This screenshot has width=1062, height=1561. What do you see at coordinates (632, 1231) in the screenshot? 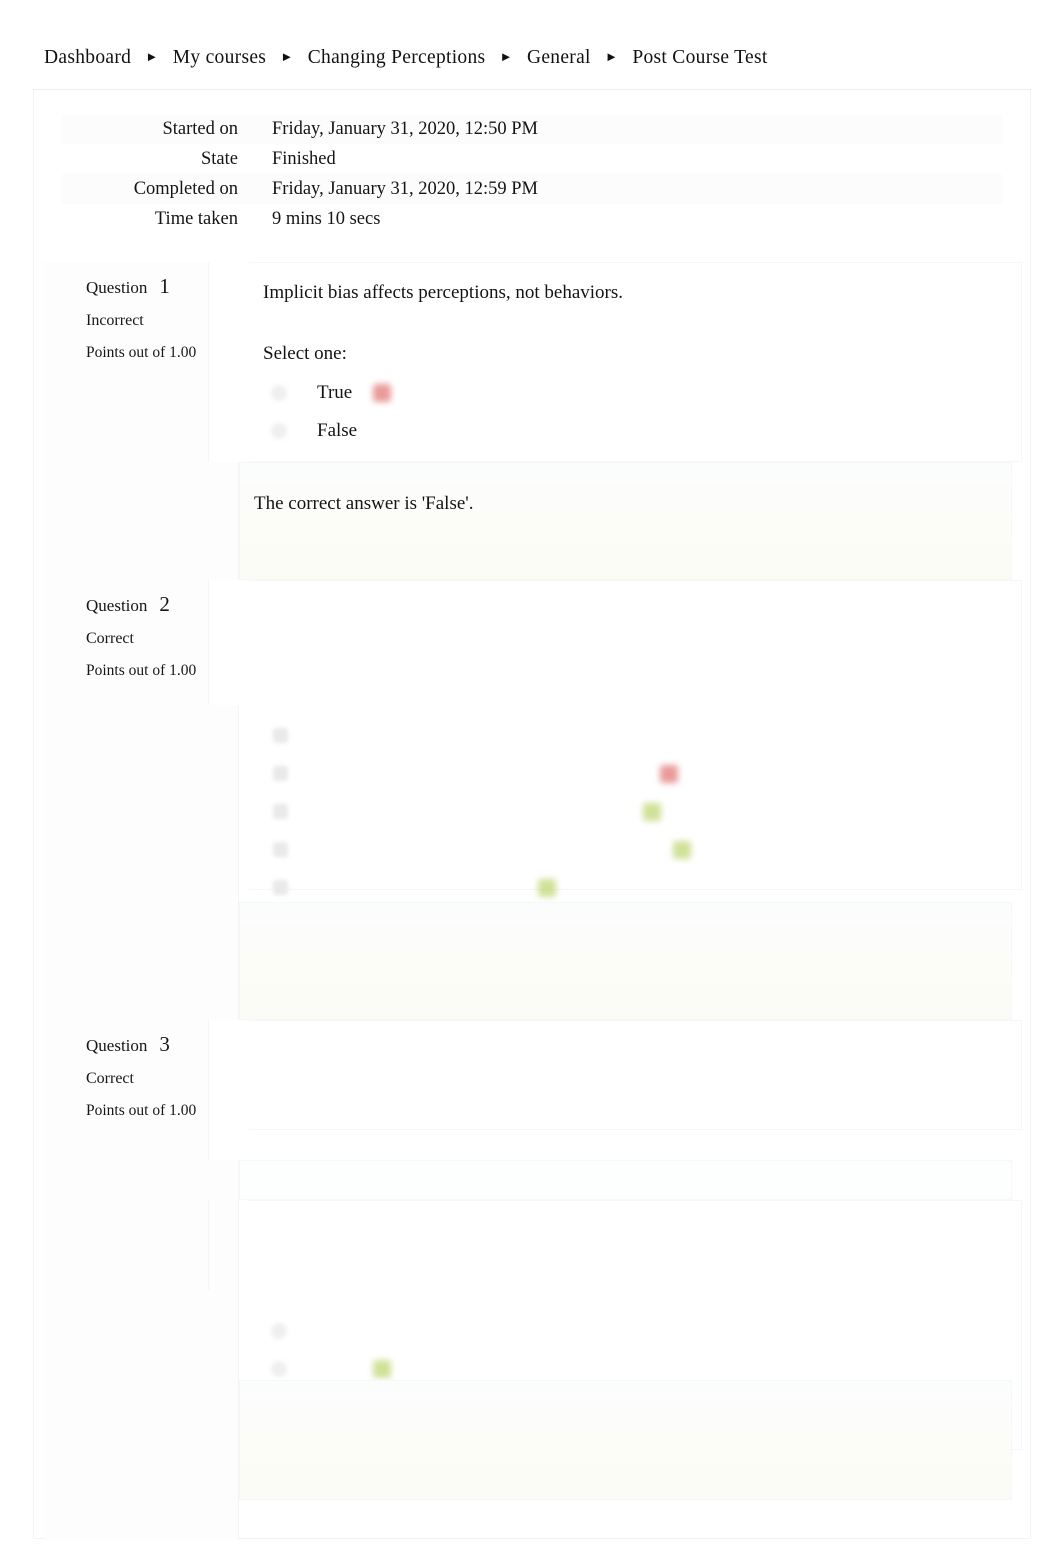
I see `question-text-3-repeat` at bounding box center [632, 1231].